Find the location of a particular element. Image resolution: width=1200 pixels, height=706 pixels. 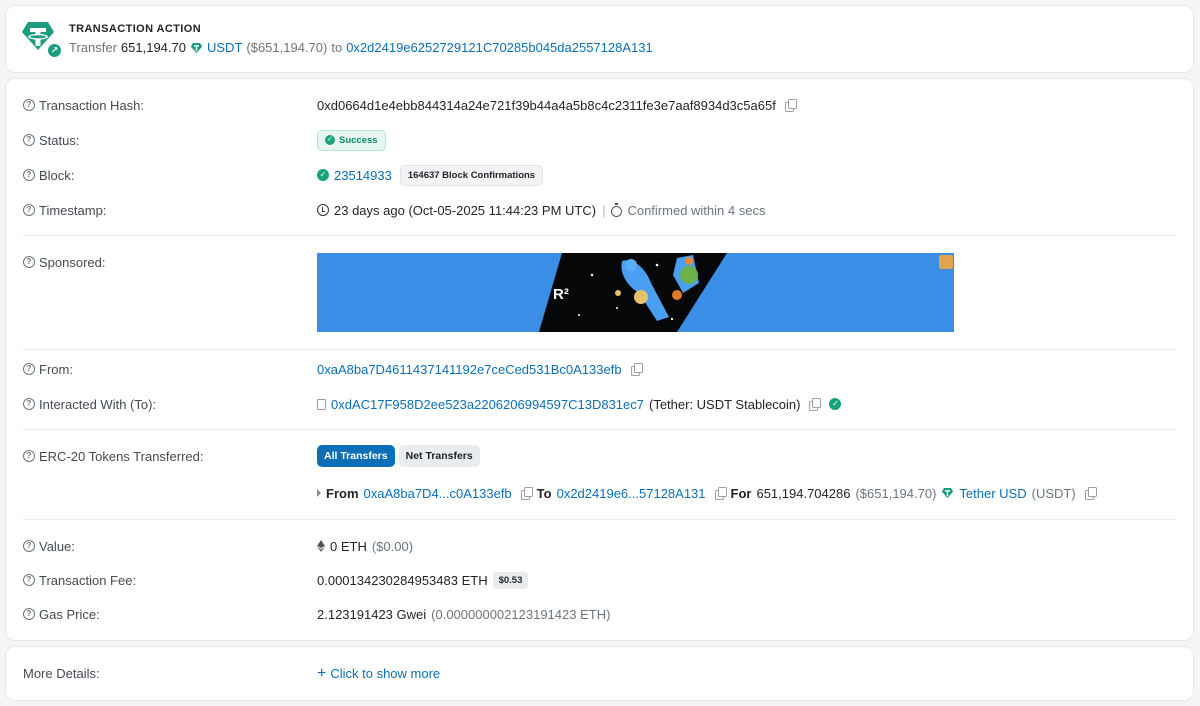

ad-info-icon is located at coordinates (946, 262).